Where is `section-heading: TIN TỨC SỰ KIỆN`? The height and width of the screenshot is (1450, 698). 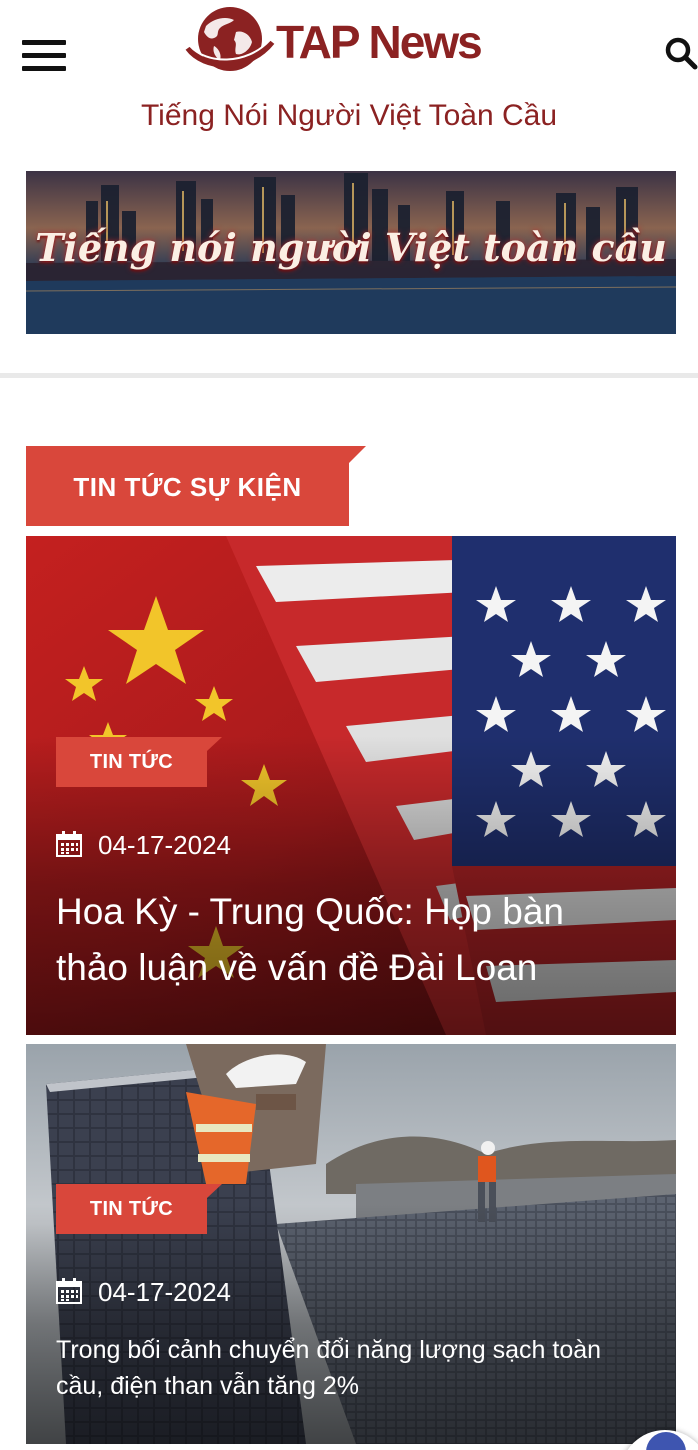
section-heading: TIN TỨC SỰ KIỆN is located at coordinates (196, 486).